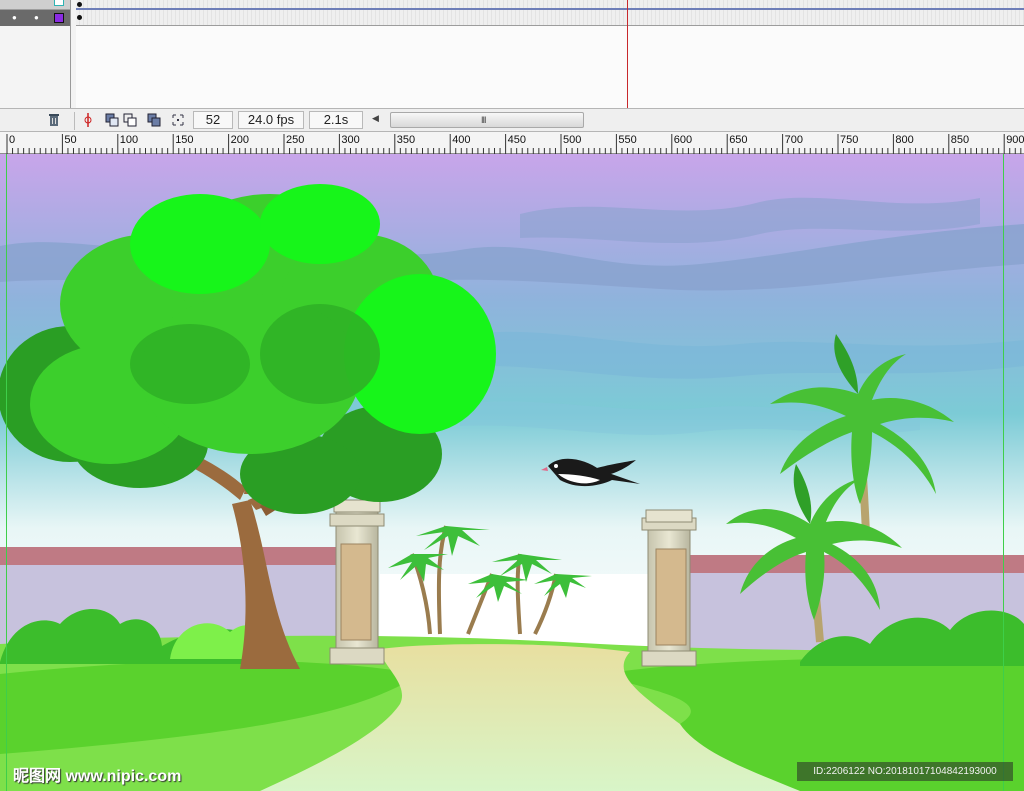  What do you see at coordinates (6, 472) in the screenshot?
I see `left-stage-guide` at bounding box center [6, 472].